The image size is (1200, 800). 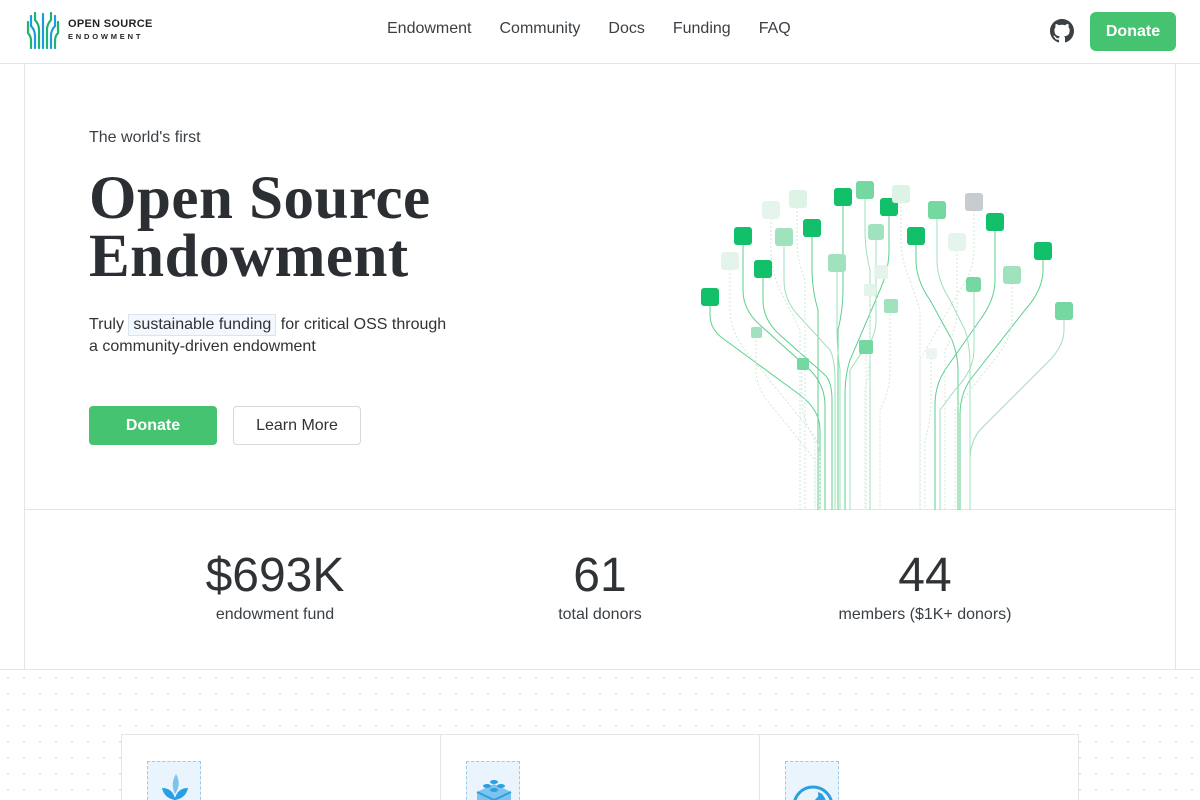 I want to click on stat-label: total donors, so click(x=600, y=614).